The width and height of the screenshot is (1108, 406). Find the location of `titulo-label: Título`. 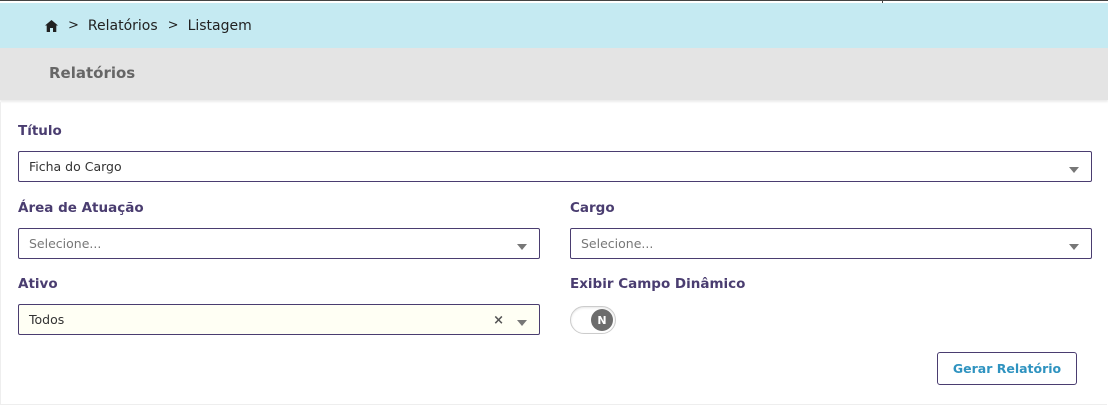

titulo-label: Título is located at coordinates (40, 131).